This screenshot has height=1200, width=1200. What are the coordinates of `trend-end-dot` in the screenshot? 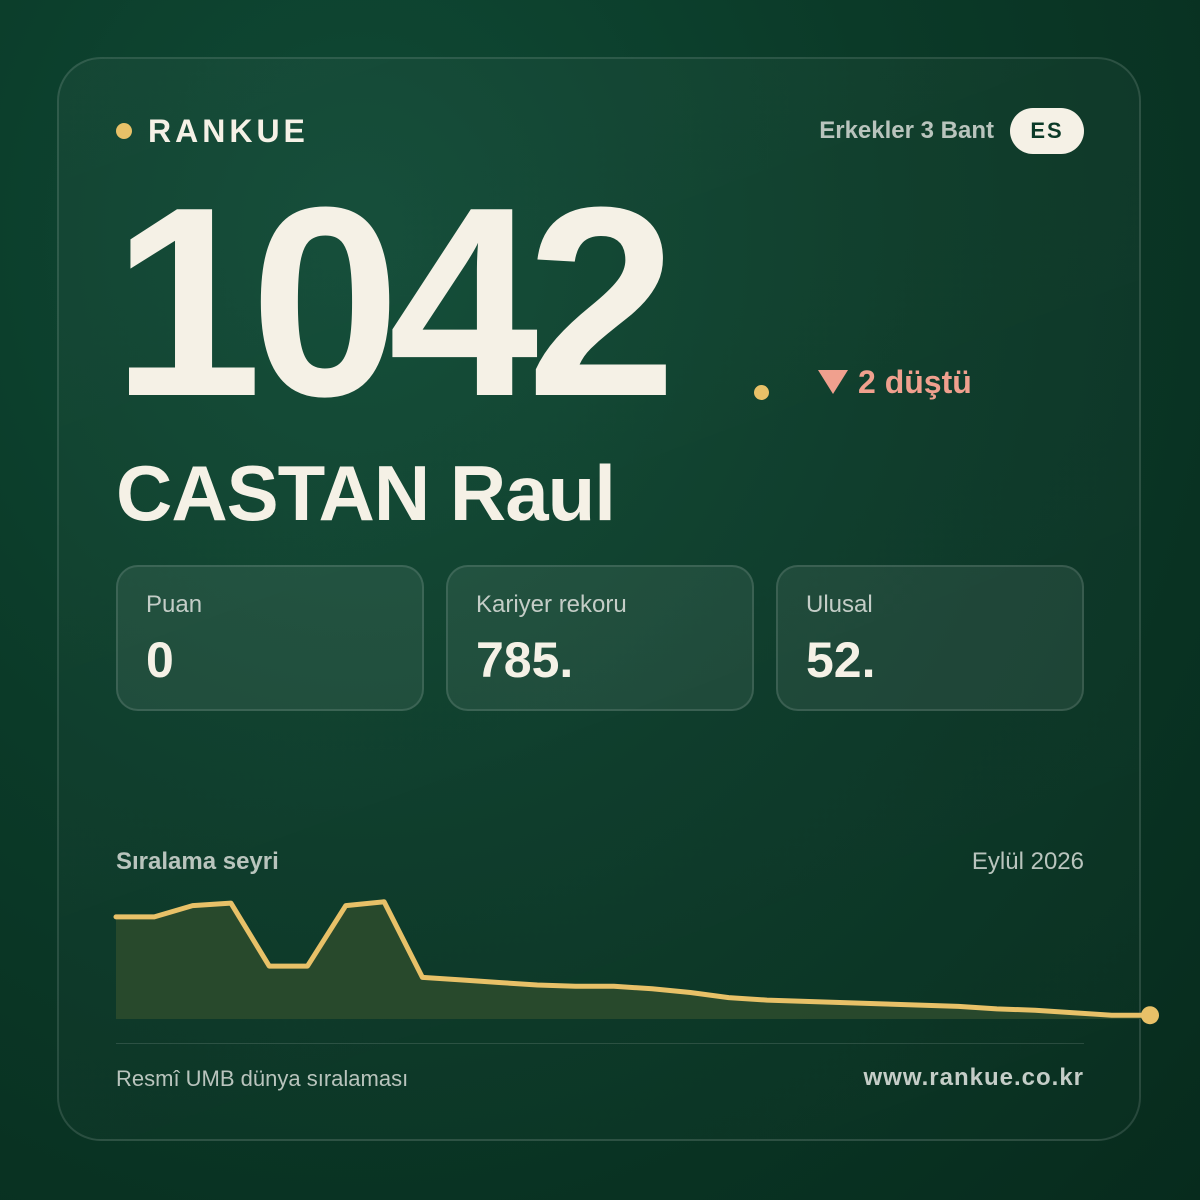 It's located at (1150, 1015).